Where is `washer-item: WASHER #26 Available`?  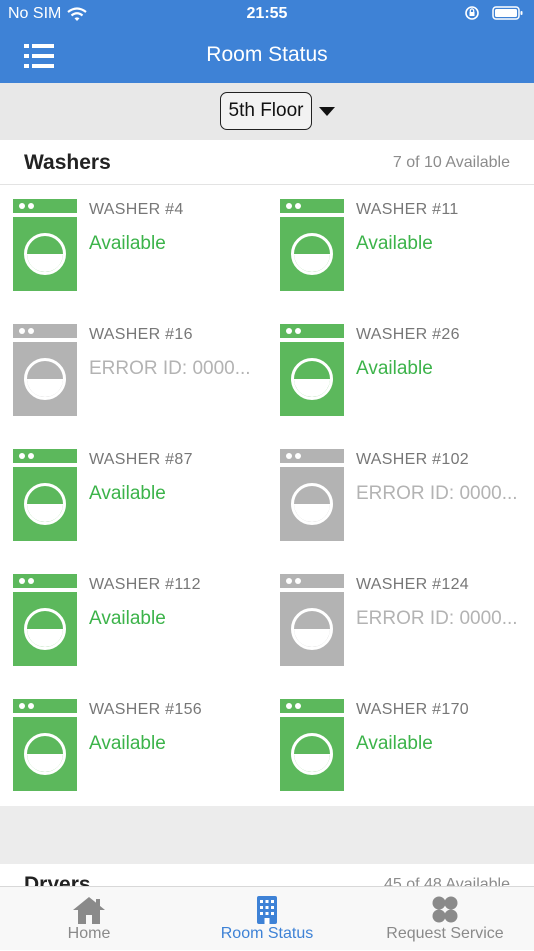 washer-item: WASHER #26 Available is located at coordinates (407, 374).